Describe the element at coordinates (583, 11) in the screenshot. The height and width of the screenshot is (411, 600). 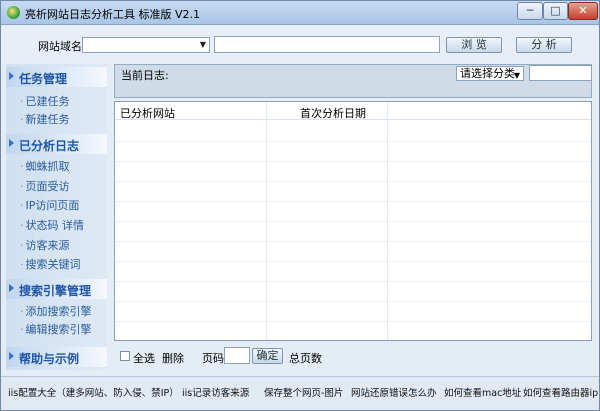
I see `close-button: ✕` at that location.